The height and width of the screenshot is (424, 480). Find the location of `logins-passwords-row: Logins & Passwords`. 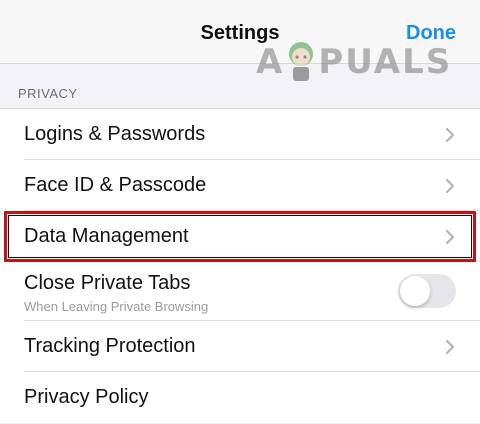

logins-passwords-row: Logins & Passwords is located at coordinates (240, 134).